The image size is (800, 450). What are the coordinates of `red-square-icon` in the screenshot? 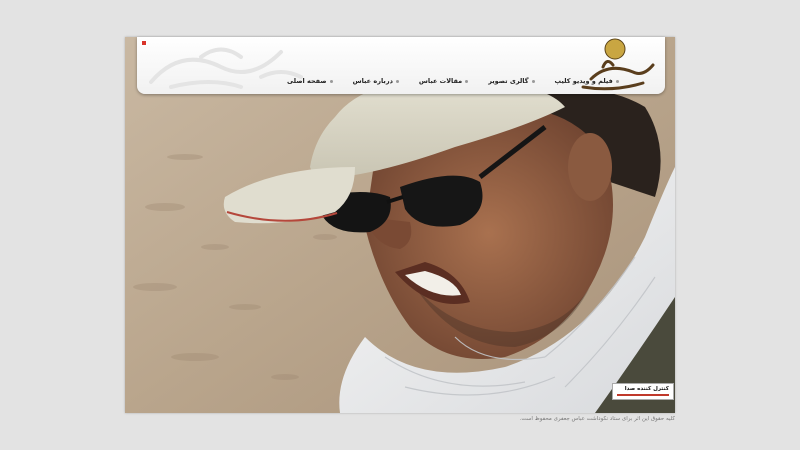 It's located at (144, 43).